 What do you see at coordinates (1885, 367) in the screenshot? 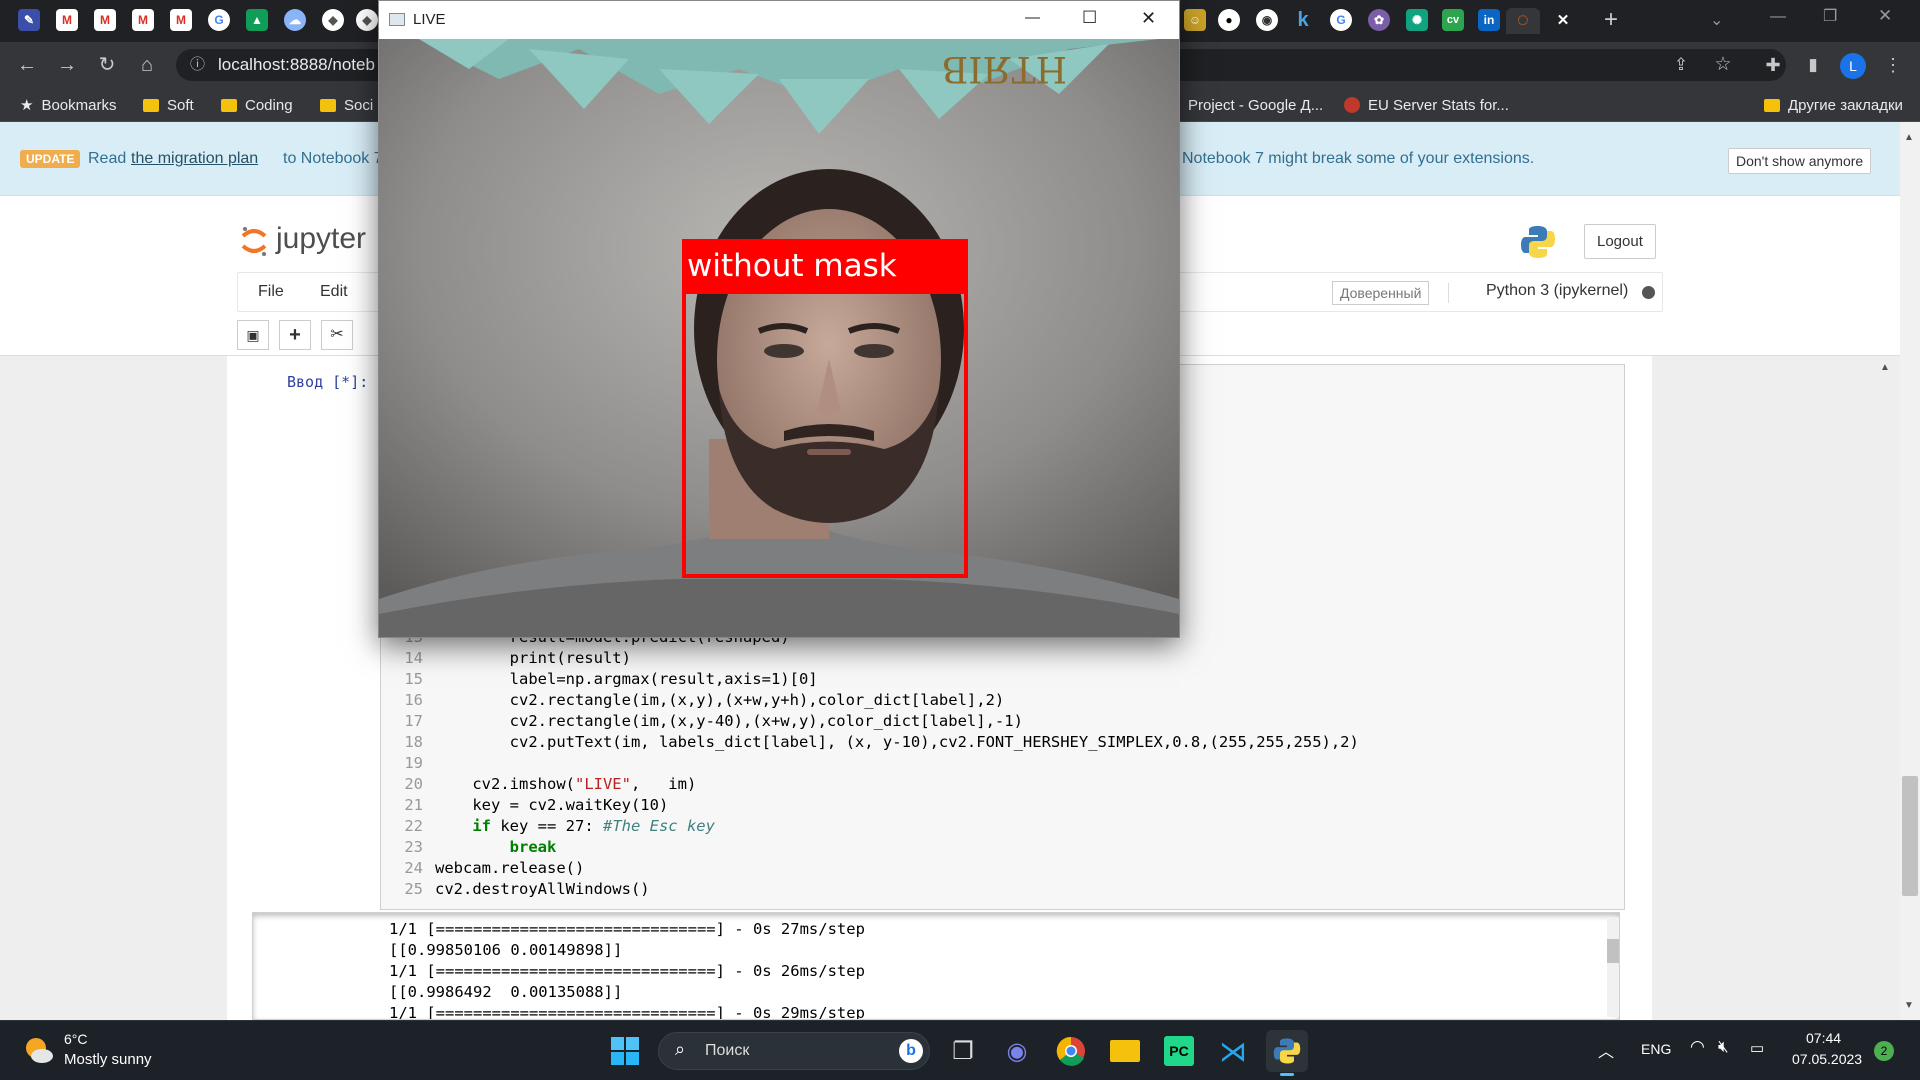
I see `notebook-scroll-up-icon: ▲` at bounding box center [1885, 367].